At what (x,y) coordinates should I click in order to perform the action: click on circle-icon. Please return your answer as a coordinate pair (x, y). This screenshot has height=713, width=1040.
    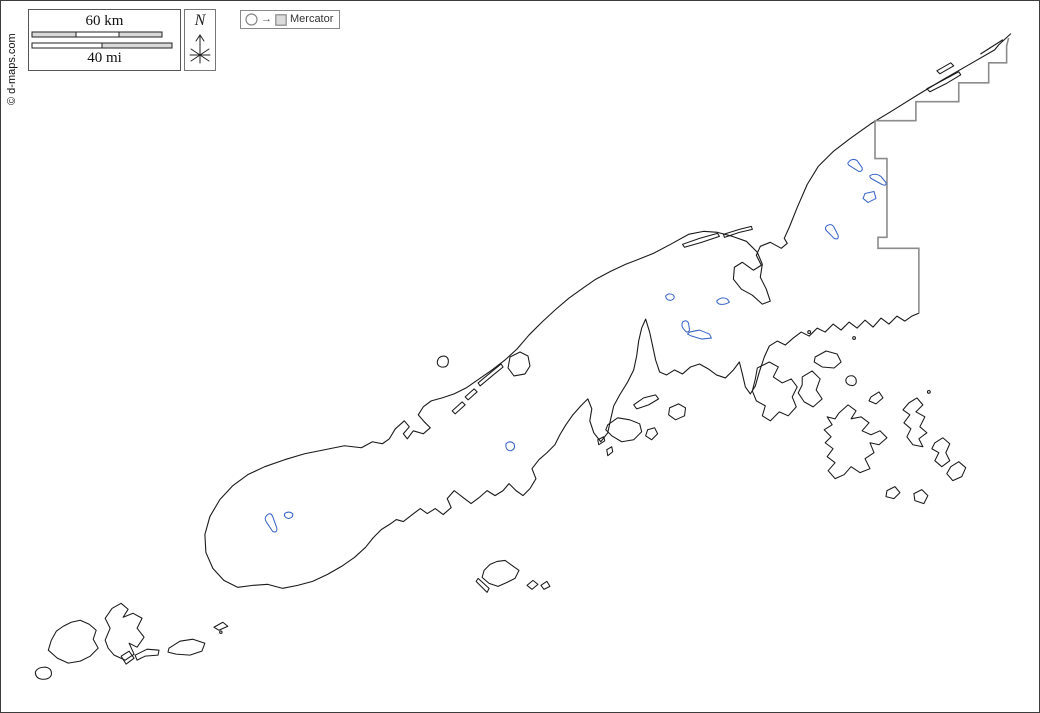
    Looking at the image, I should click on (251, 19).